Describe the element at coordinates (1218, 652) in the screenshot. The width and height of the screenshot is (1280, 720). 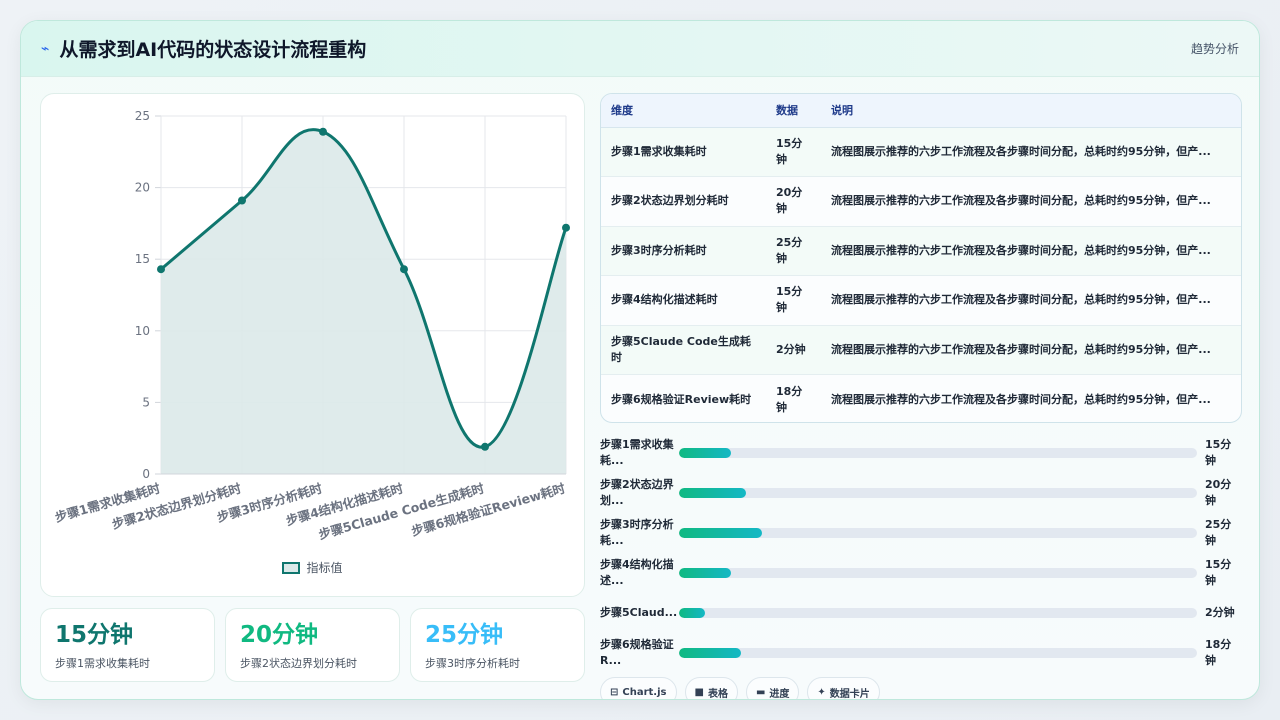
I see `progress-value: 18分钟` at that location.